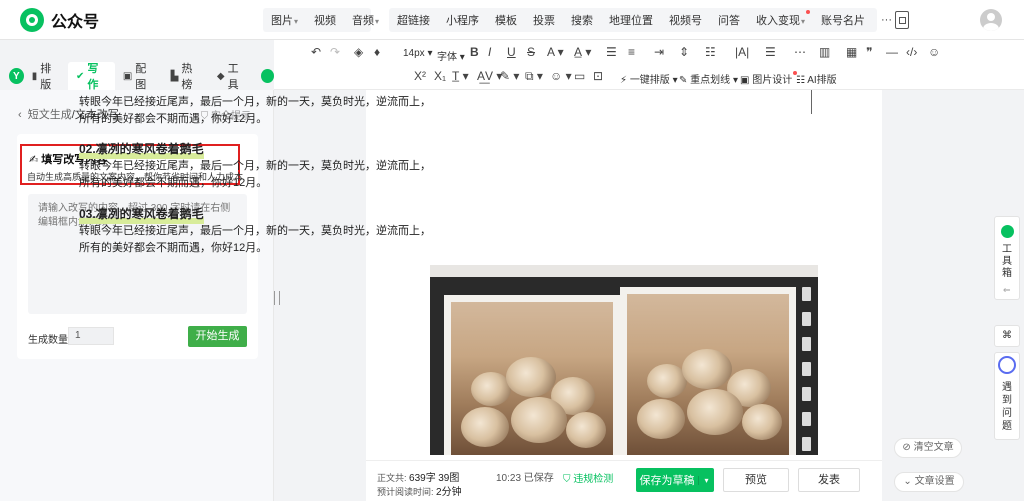 The image size is (1024, 501). I want to click on brand-name: 公众号, so click(75, 22).